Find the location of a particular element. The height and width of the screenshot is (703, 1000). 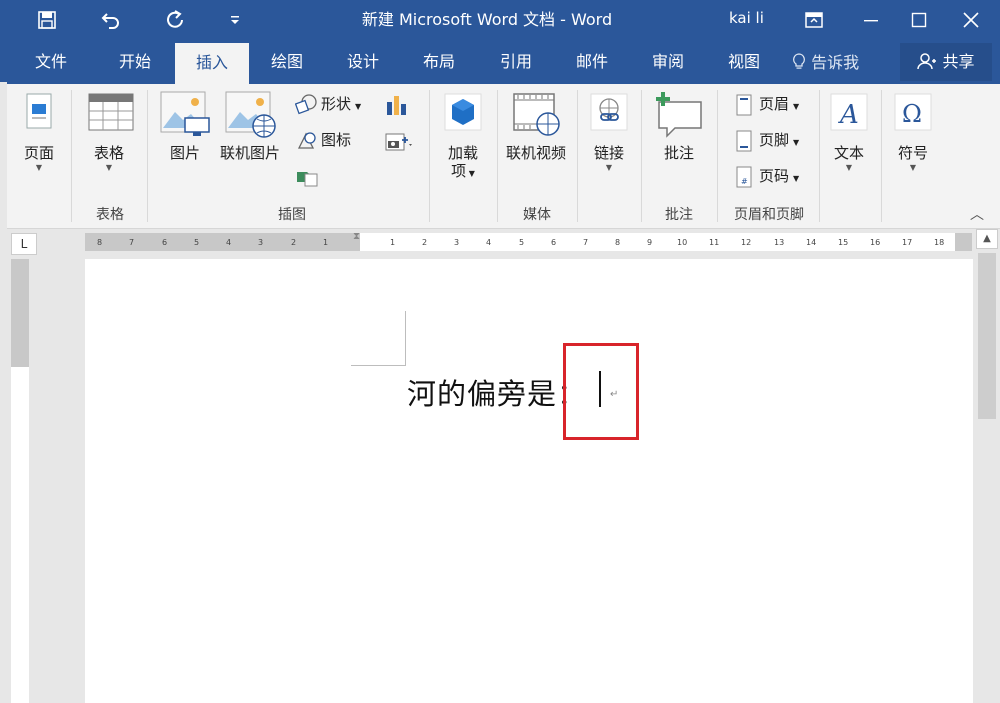

omega-icon: Ω is located at coordinates (913, 112).